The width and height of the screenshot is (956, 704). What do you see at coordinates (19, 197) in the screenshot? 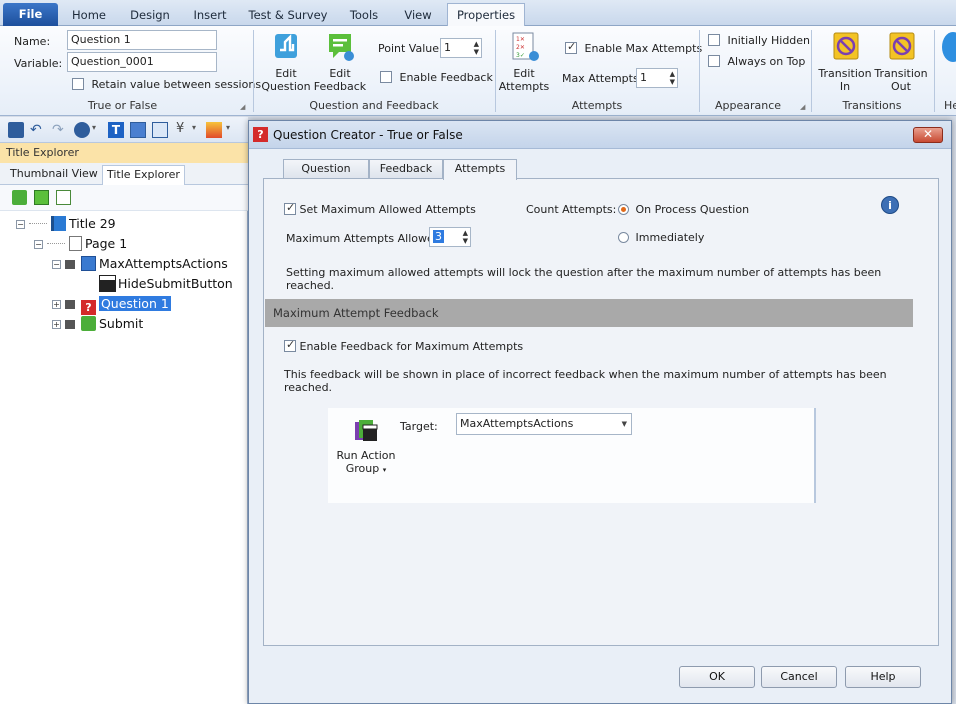
I see `add-page-icon` at bounding box center [19, 197].